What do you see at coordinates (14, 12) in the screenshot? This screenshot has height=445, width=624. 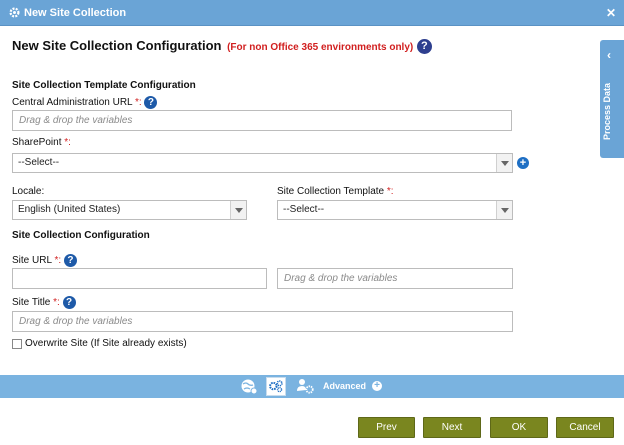 I see `gear-icon` at bounding box center [14, 12].